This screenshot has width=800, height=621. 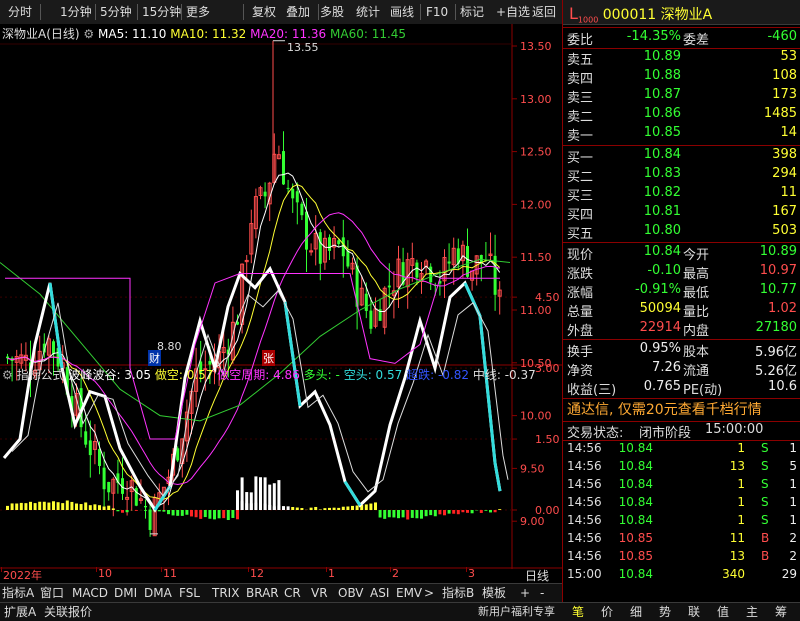 I want to click on ma20-label: MA20: 11.36, so click(x=288, y=34).